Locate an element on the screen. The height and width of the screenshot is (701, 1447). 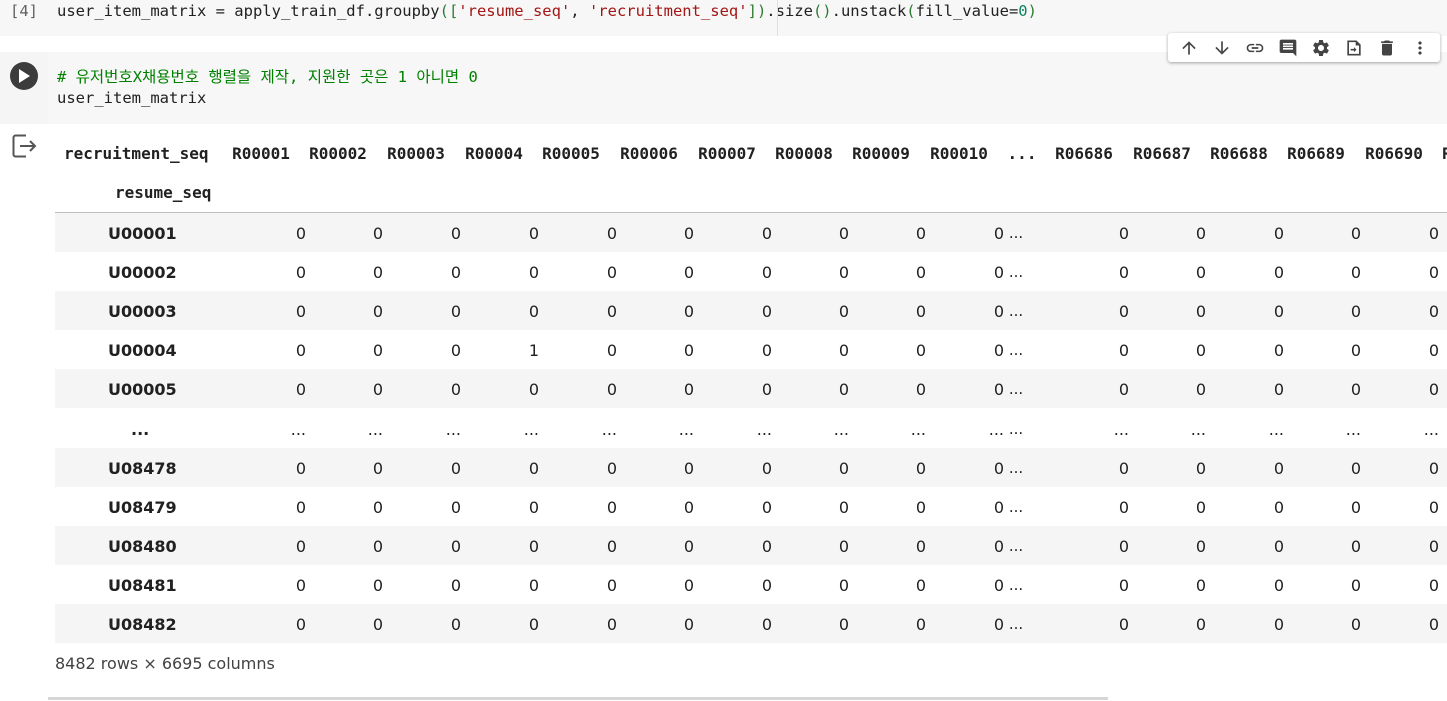
code-token: [ is located at coordinates (453, 11).